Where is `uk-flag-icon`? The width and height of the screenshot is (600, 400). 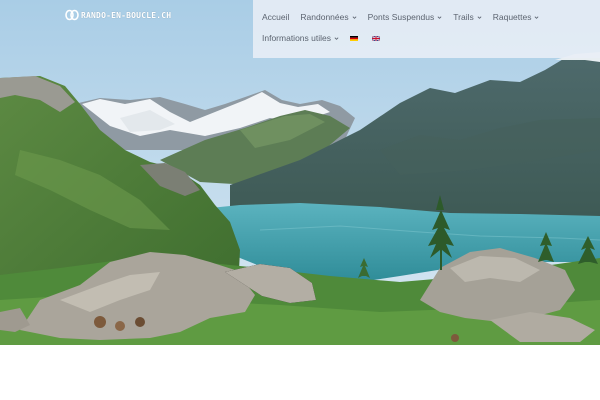
uk-flag-icon is located at coordinates (375, 38).